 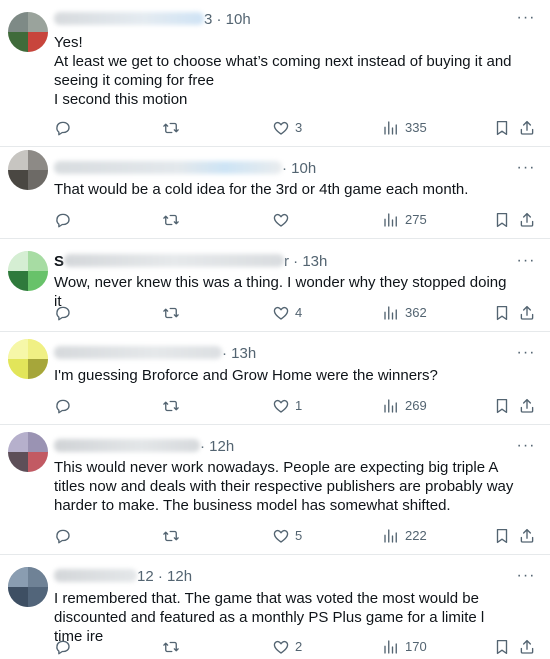 I want to click on like-count: 1, so click(x=299, y=405).